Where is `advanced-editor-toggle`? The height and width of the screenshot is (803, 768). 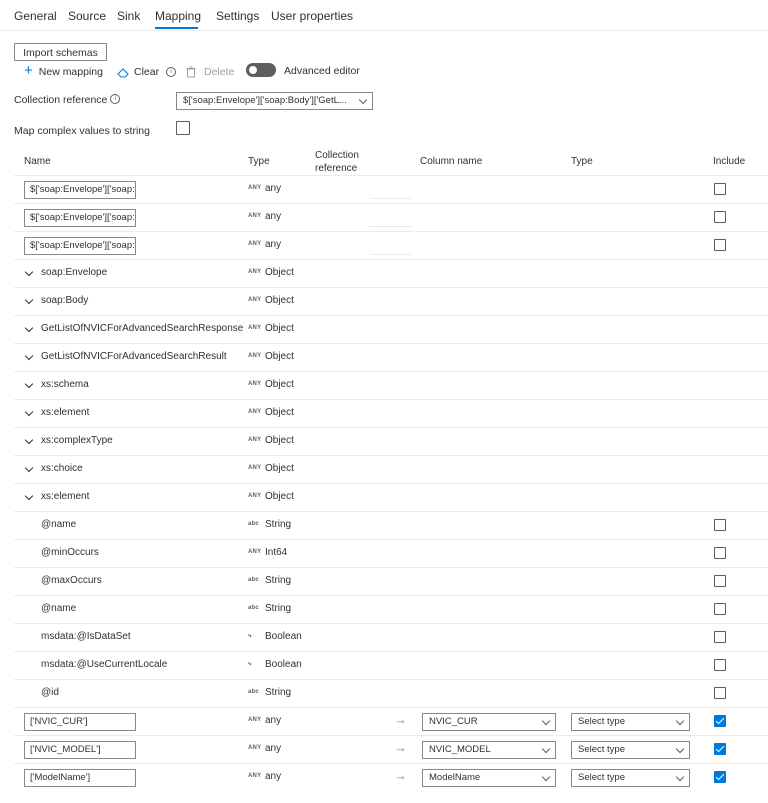
advanced-editor-toggle is located at coordinates (261, 70).